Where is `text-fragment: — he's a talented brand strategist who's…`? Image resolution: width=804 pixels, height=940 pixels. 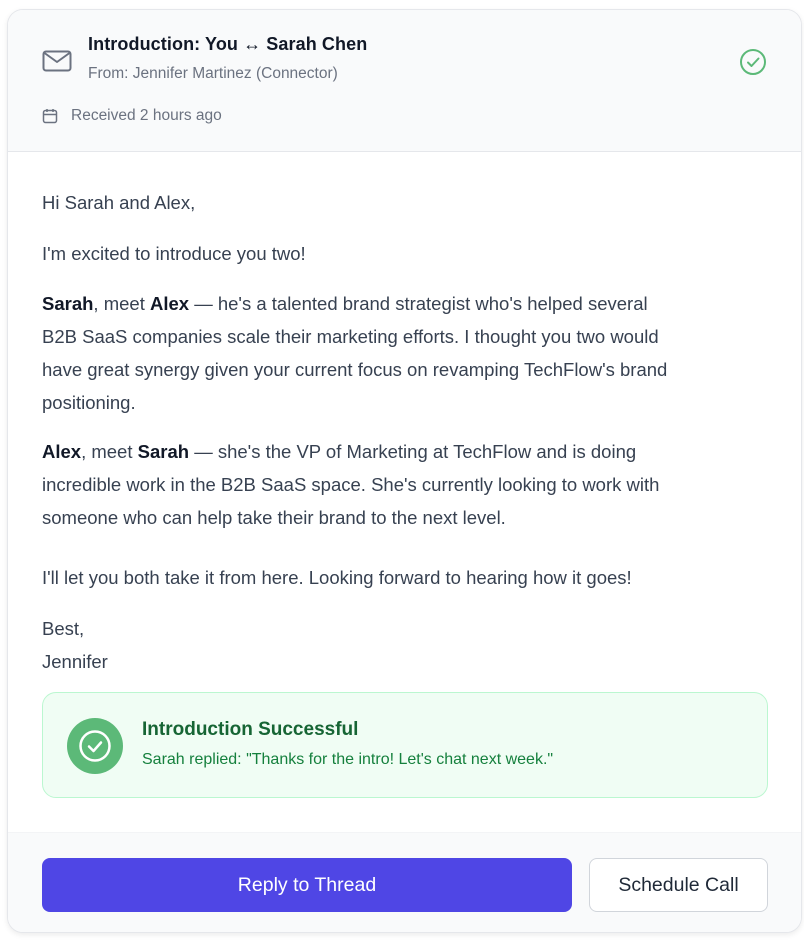
text-fragment: — he's a talented brand strategist who's… is located at coordinates (418, 303).